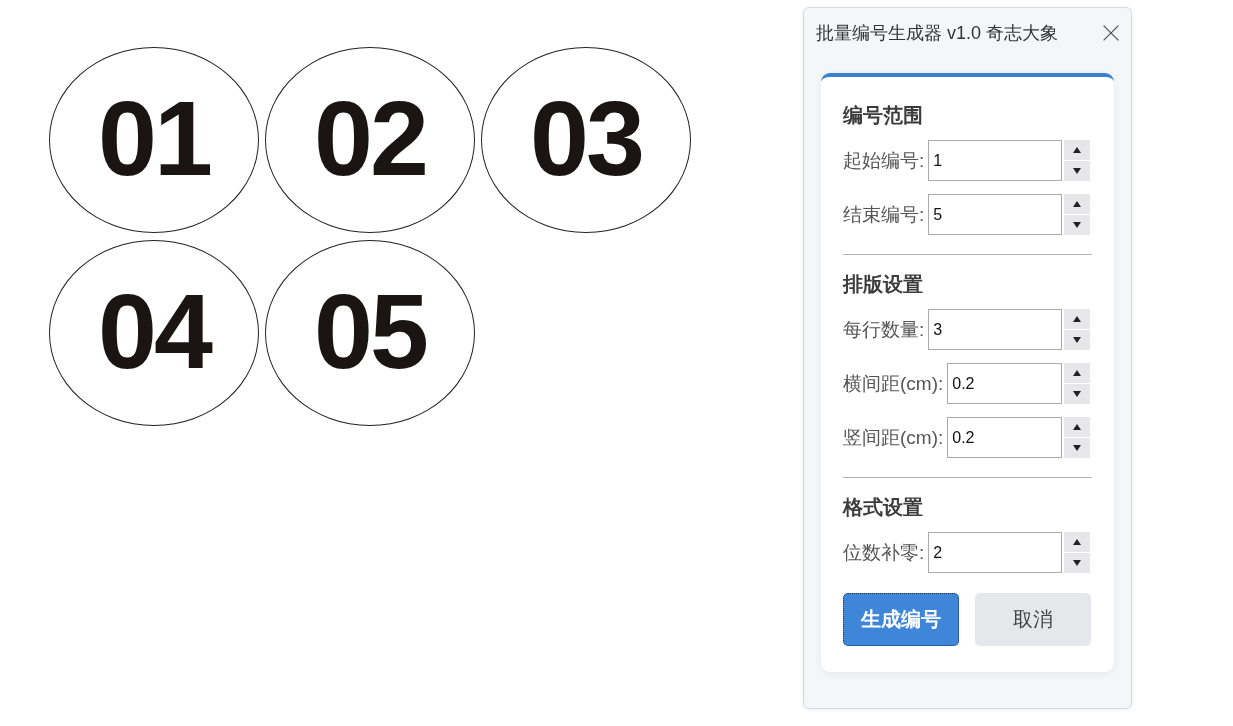  I want to click on close-button, so click(1111, 33).